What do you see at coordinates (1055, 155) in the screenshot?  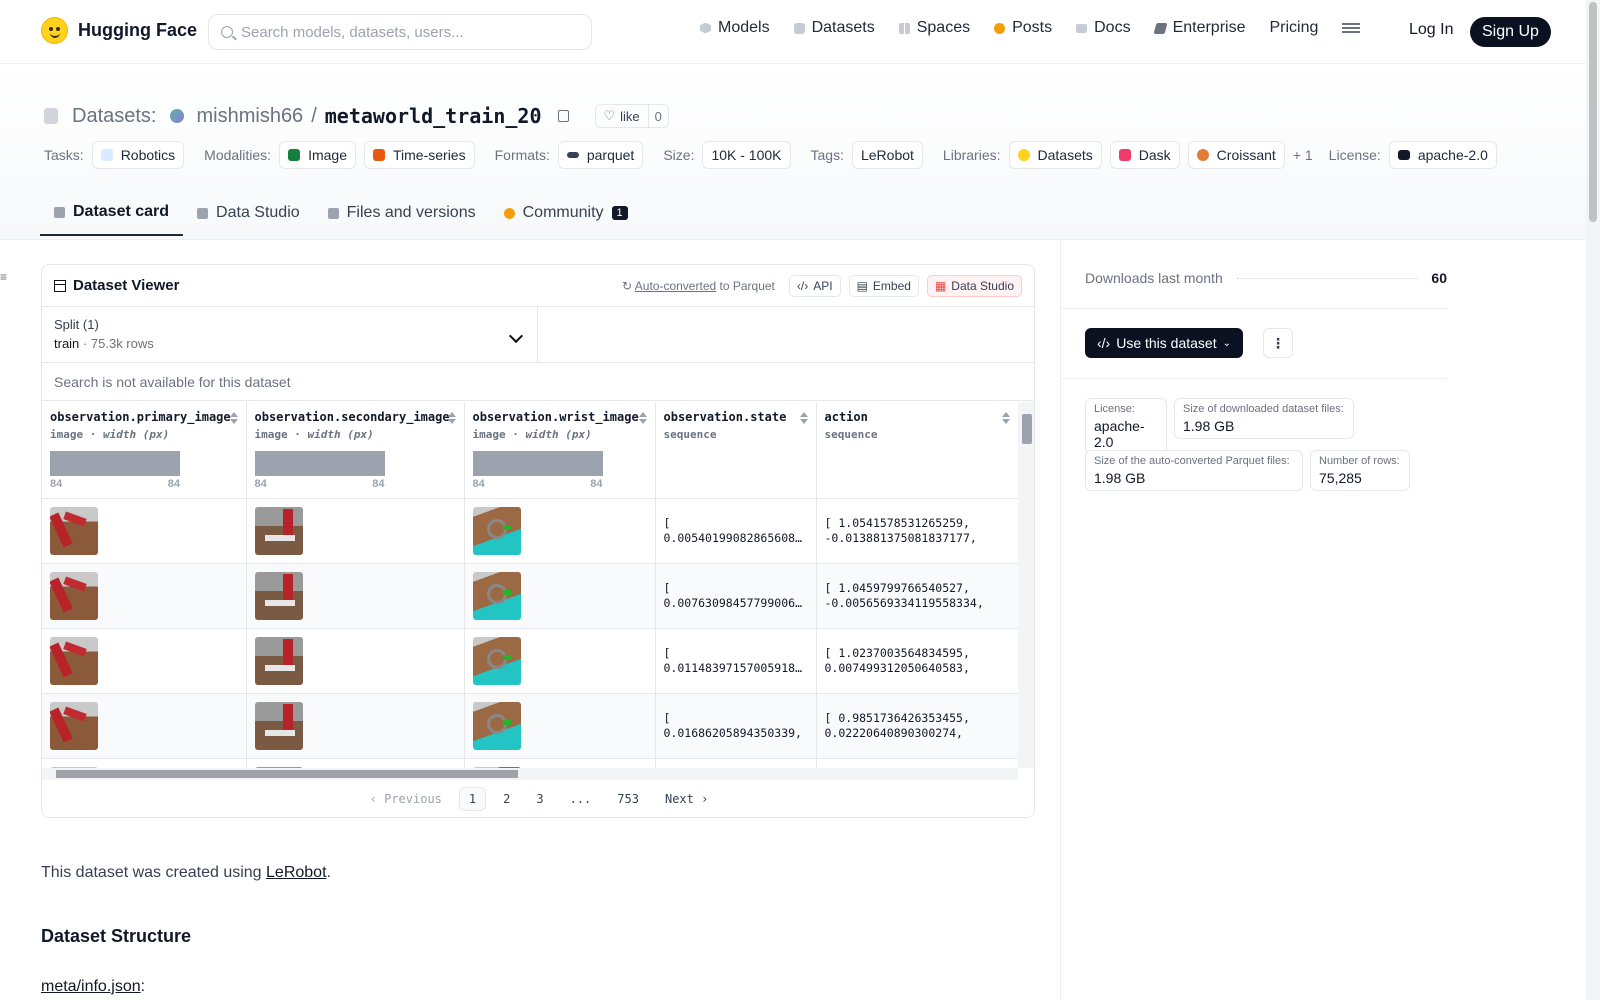 I see `tag-datasets-lib: Datasets` at bounding box center [1055, 155].